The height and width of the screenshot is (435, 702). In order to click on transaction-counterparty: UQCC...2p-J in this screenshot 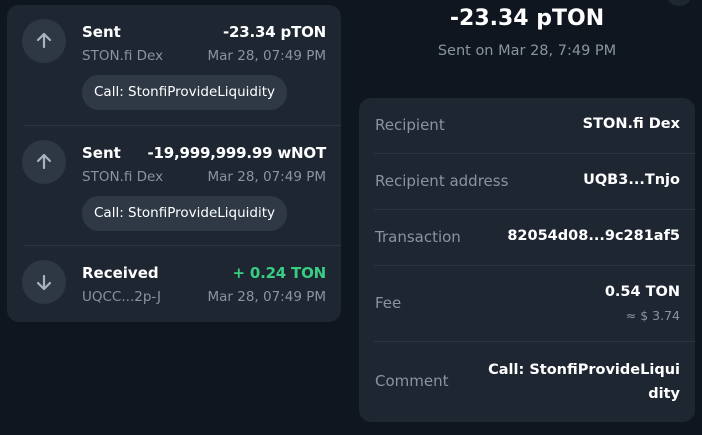, I will do `click(121, 297)`.